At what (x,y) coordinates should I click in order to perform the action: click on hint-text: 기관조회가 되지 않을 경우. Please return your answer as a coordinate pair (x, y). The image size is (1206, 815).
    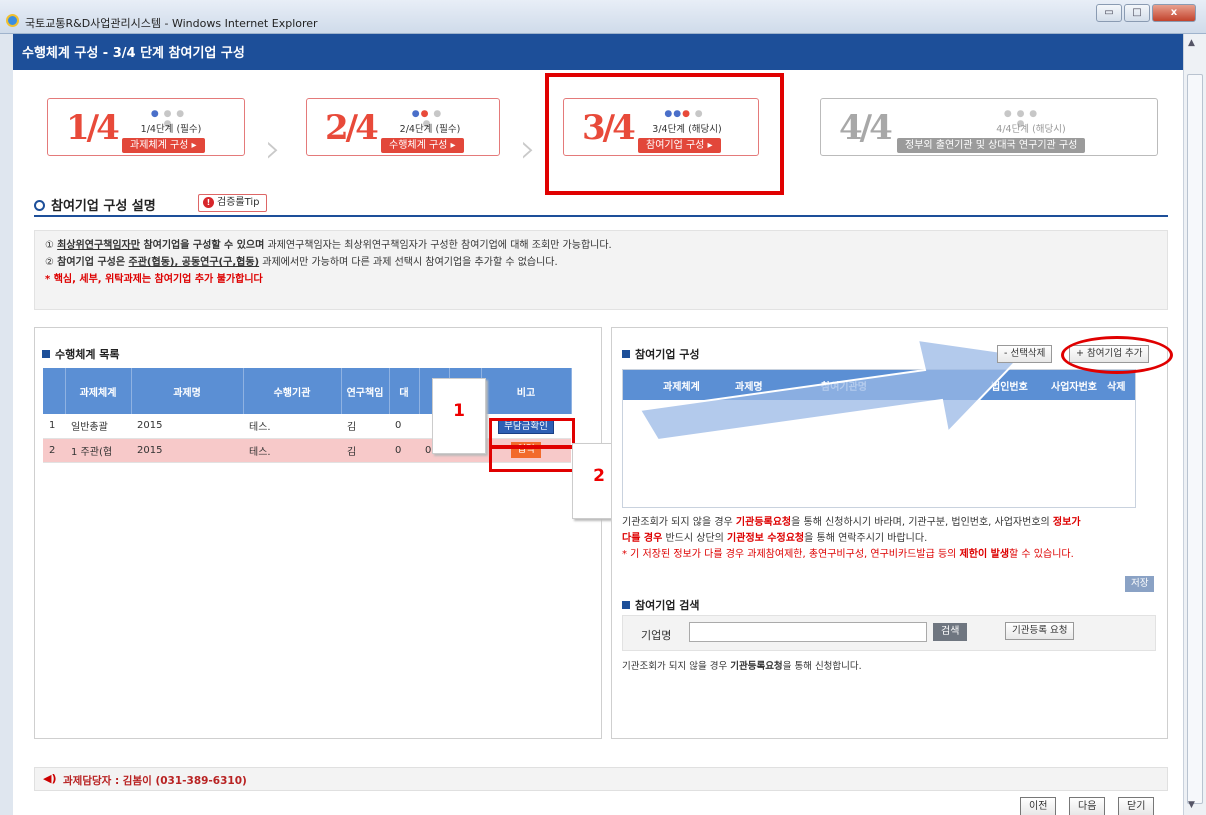
    Looking at the image, I should click on (676, 666).